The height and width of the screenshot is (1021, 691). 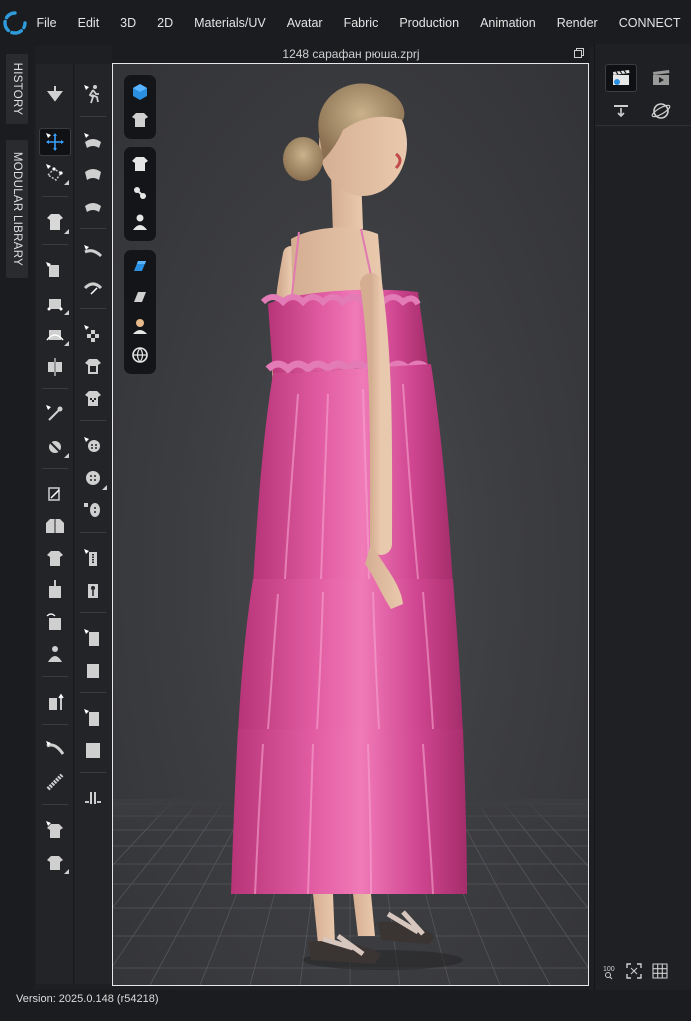 What do you see at coordinates (93, 94) in the screenshot?
I see `walk-icon` at bounding box center [93, 94].